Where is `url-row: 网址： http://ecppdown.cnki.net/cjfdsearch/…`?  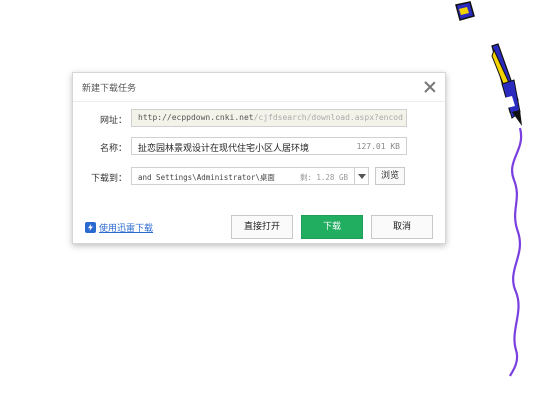 url-row: 网址： http://ecppdown.cnki.net/cjfdsearch/… is located at coordinates (259, 119).